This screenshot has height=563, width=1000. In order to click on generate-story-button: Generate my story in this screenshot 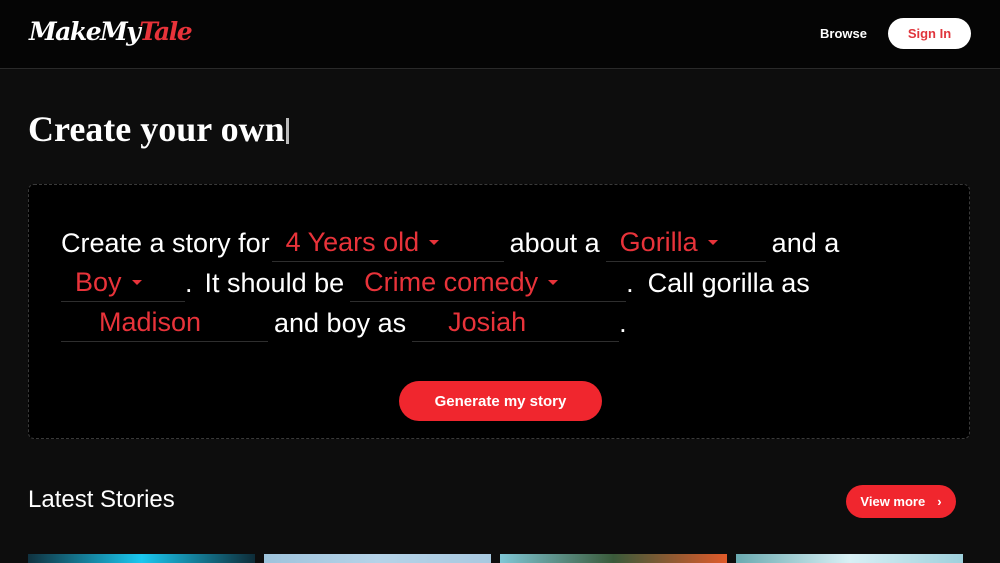, I will do `click(500, 401)`.